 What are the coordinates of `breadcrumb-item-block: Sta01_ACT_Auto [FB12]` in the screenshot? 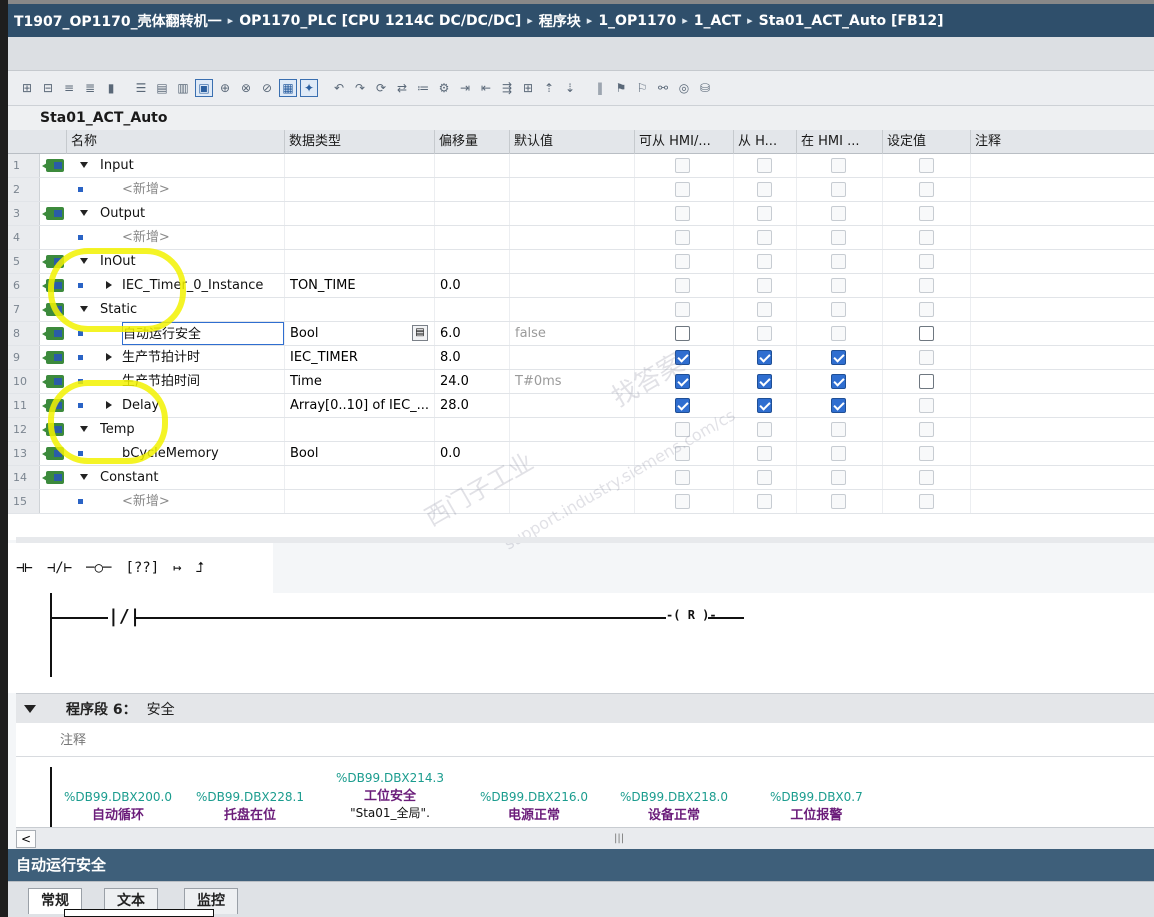 It's located at (851, 21).